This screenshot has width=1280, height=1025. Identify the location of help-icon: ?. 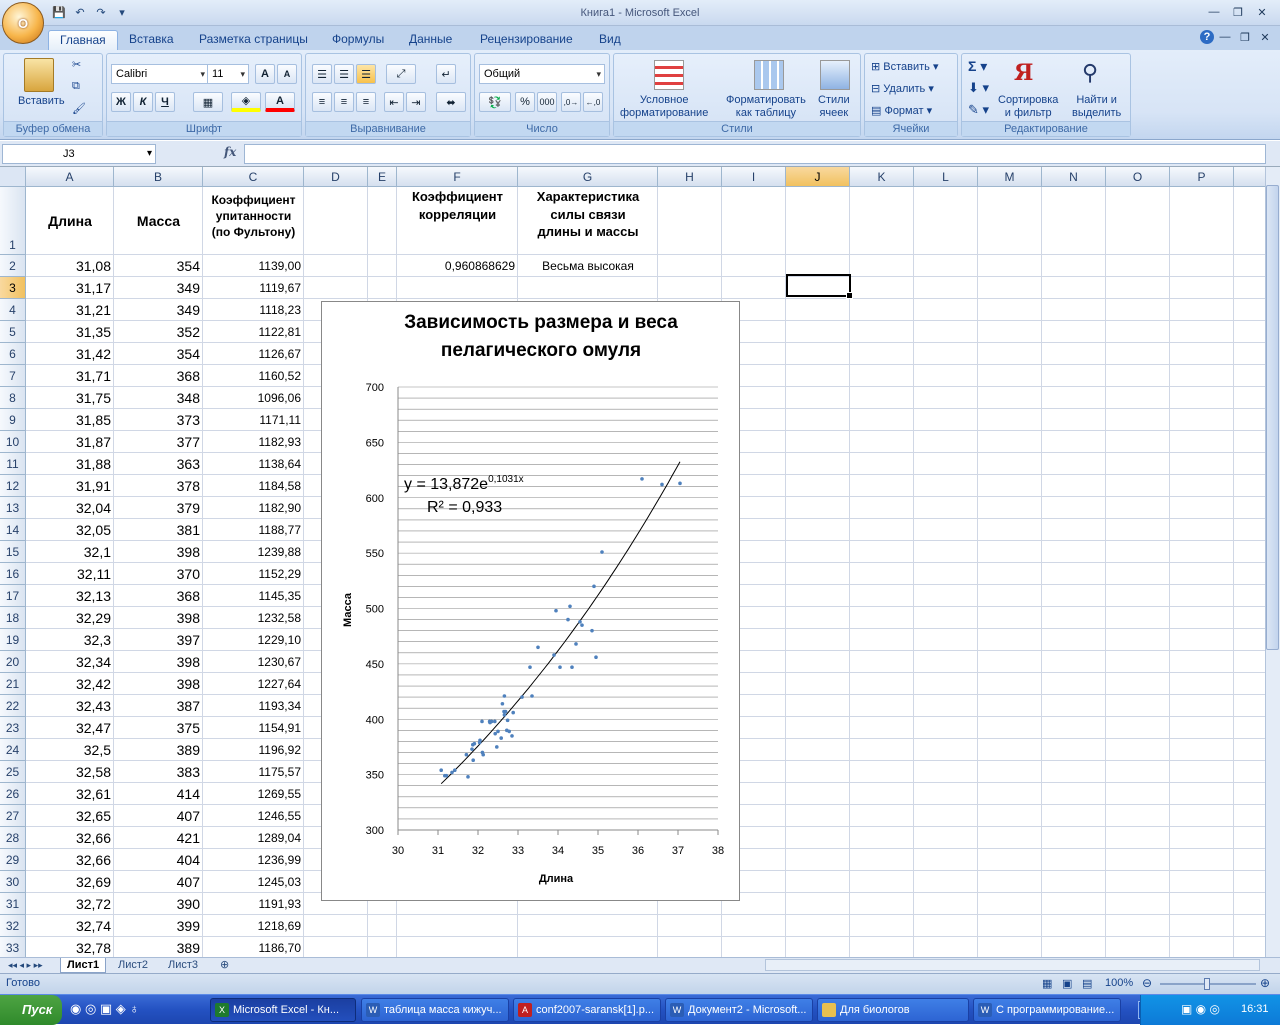
(1207, 37).